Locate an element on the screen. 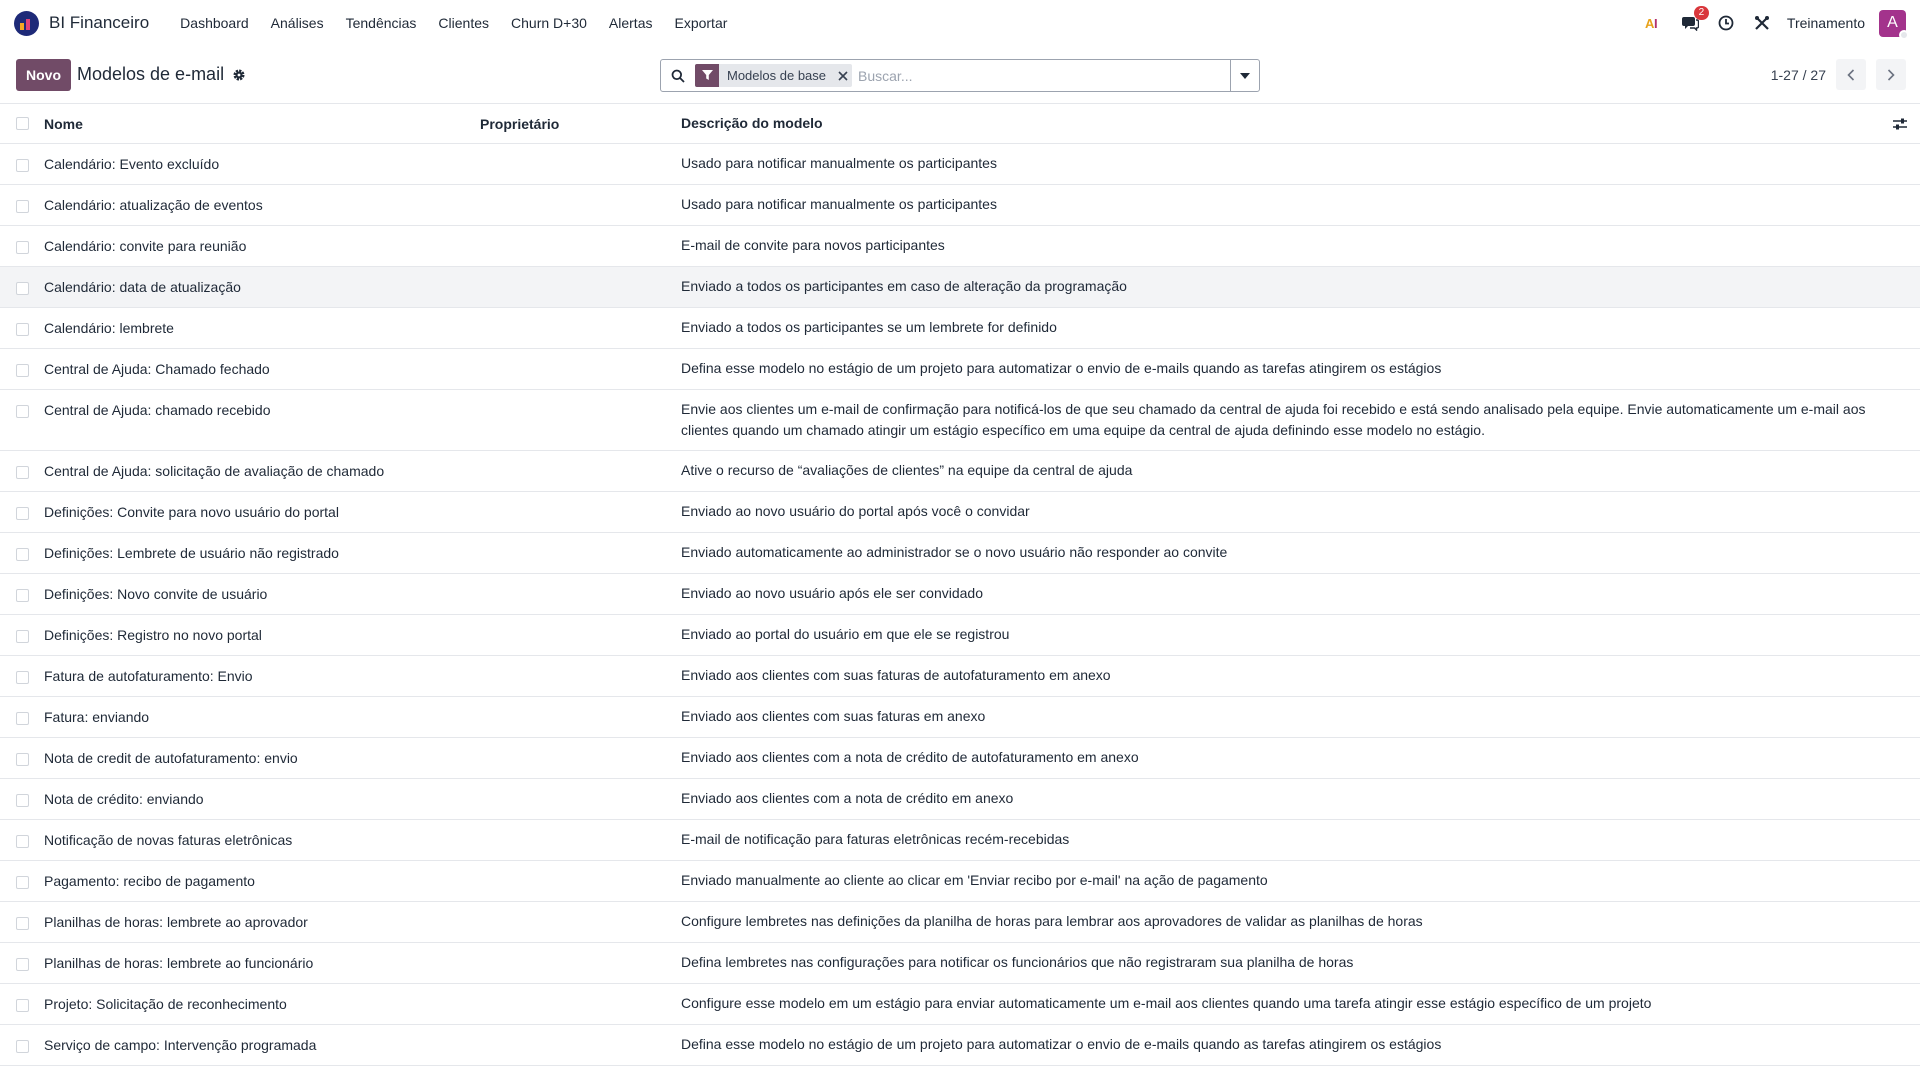 The width and height of the screenshot is (1920, 1080). menu-item-alertas: Alertas is located at coordinates (631, 23).